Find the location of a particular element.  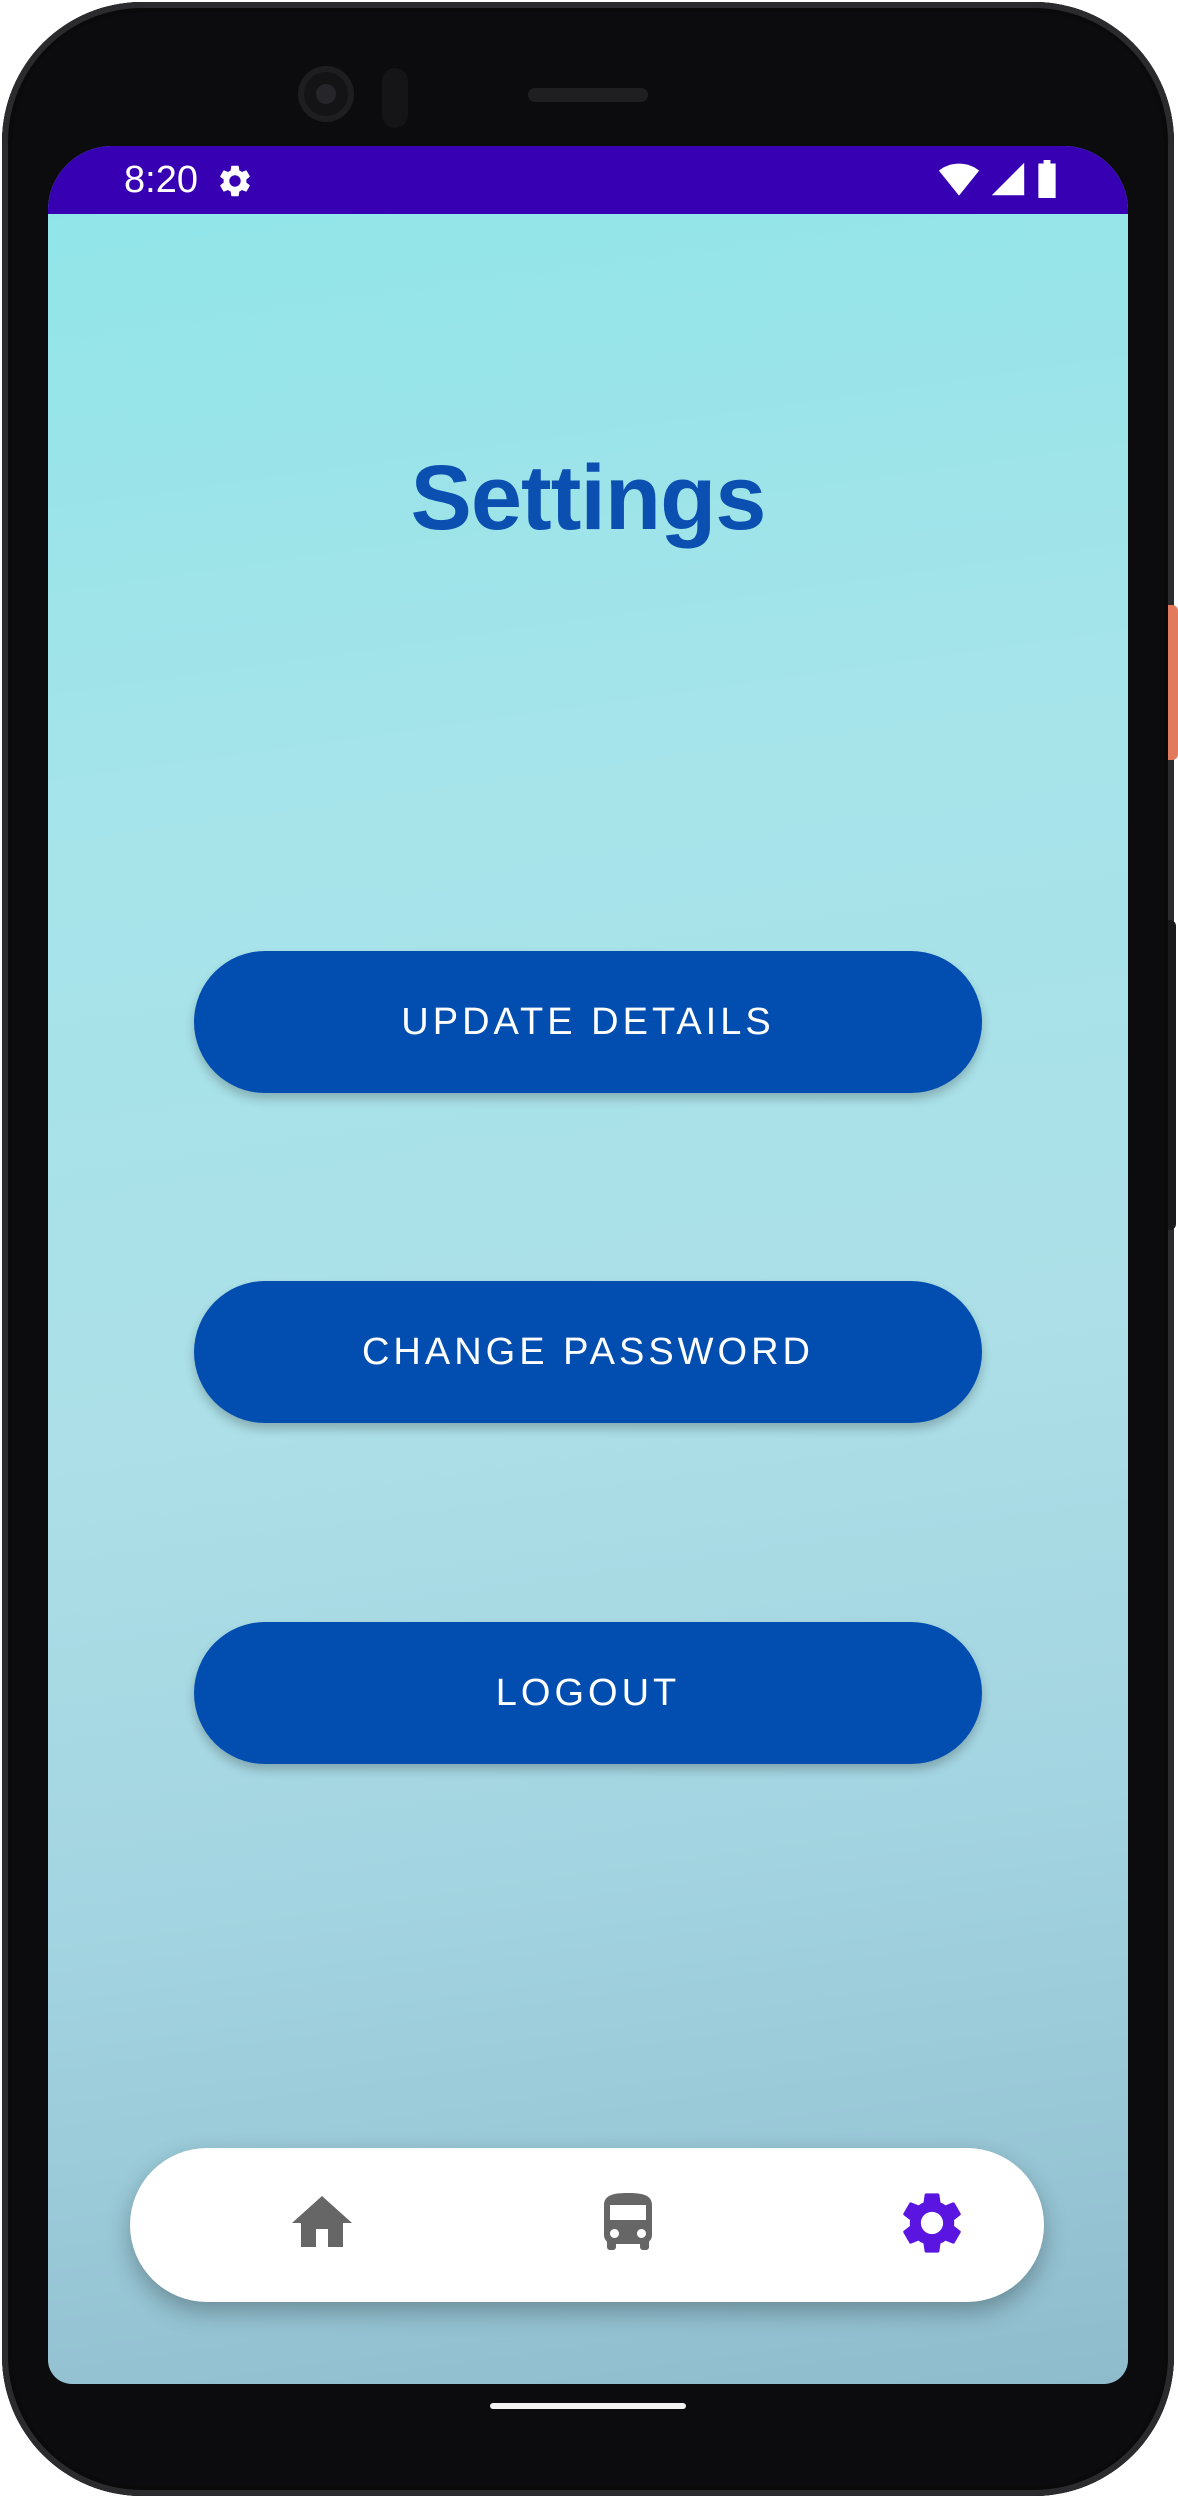

home-icon is located at coordinates (322, 2225).